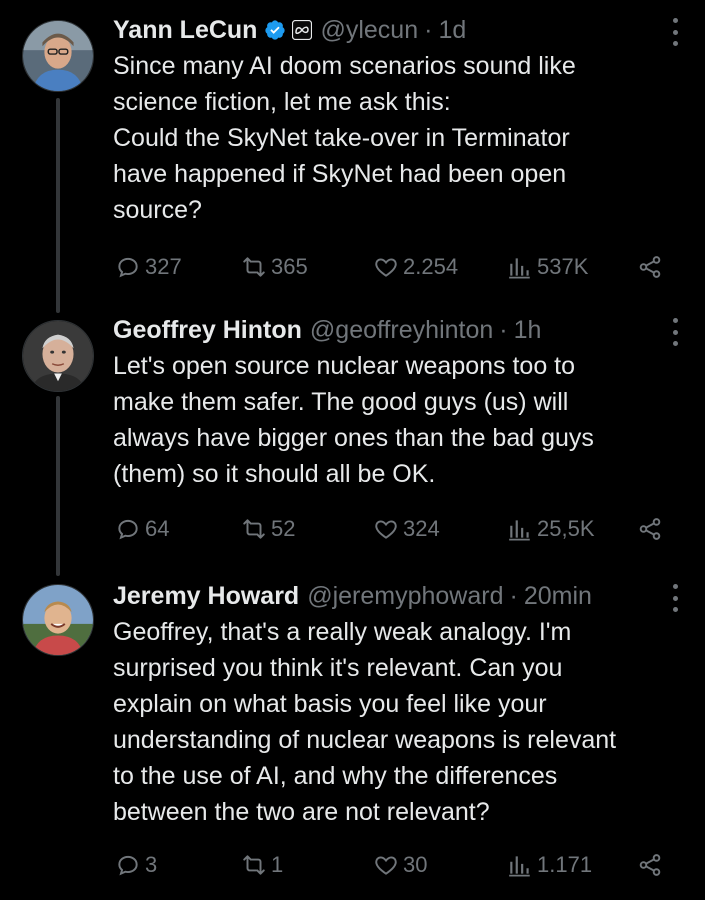 Image resolution: width=705 pixels, height=900 pixels. What do you see at coordinates (344, 366) in the screenshot?
I see `tweet-text-line: Let's open source nuclear weapons too to` at bounding box center [344, 366].